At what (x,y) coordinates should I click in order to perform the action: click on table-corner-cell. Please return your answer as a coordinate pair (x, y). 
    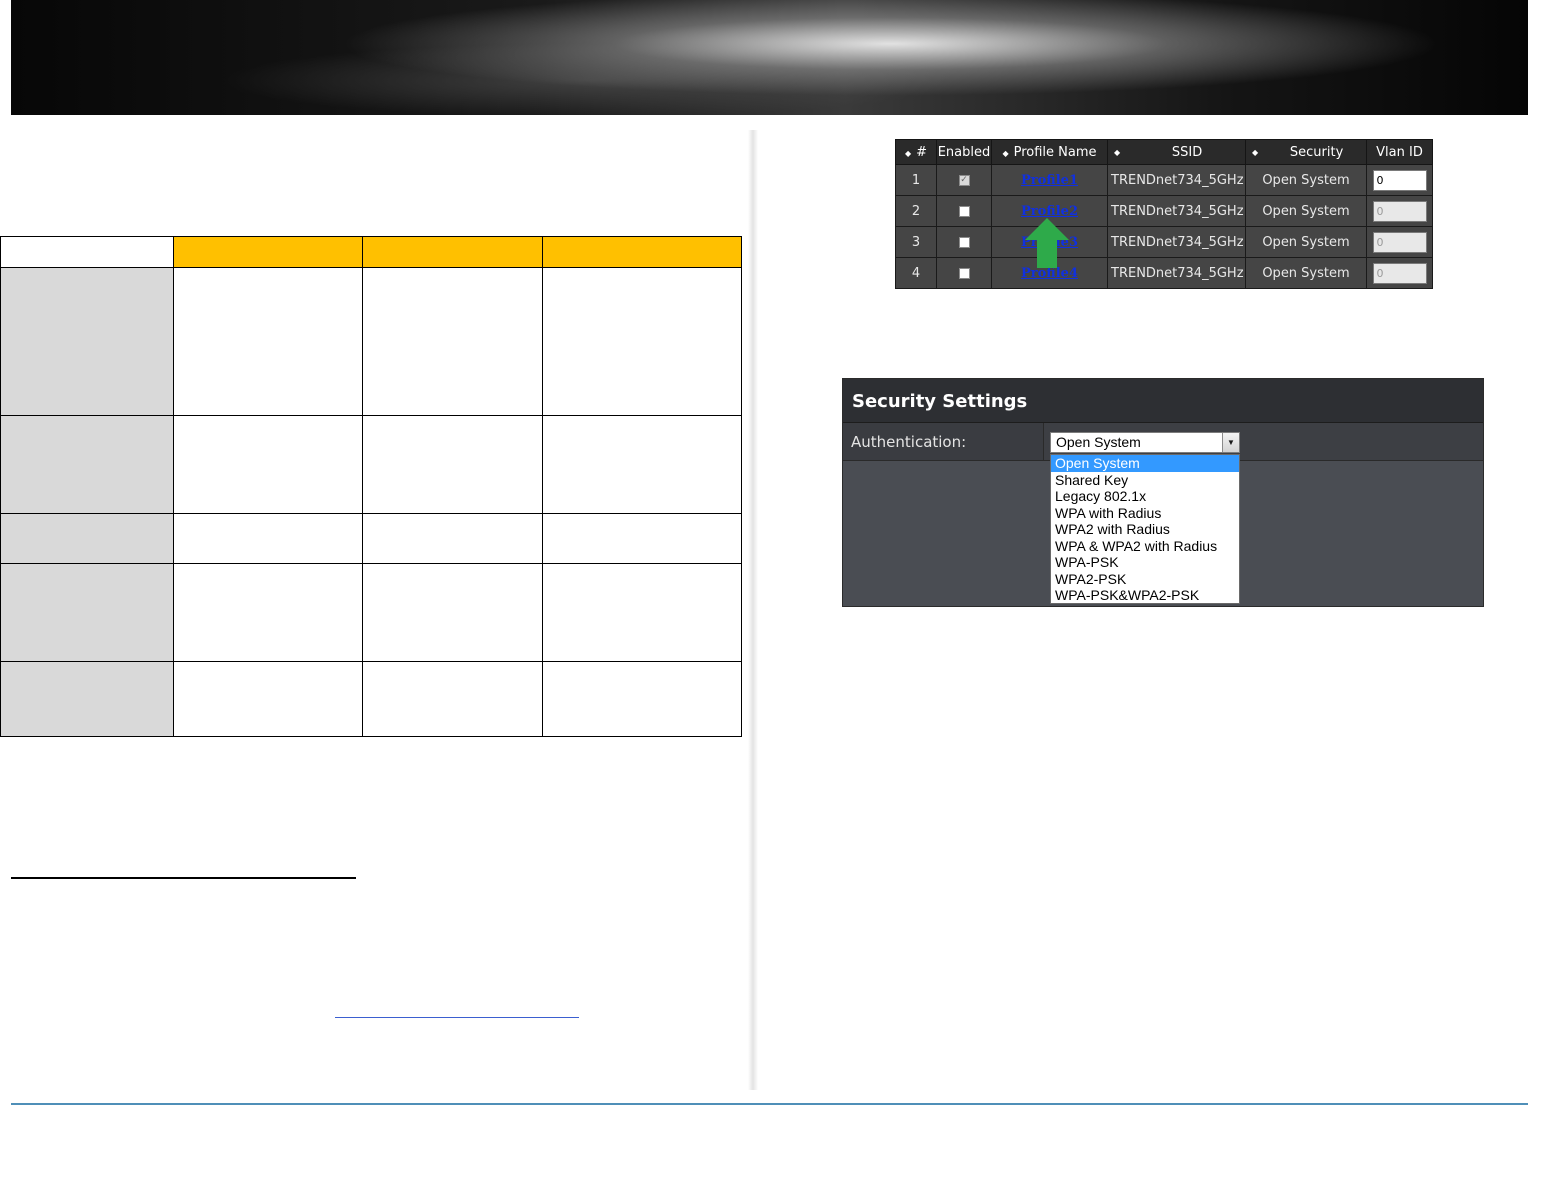
    Looking at the image, I should click on (87, 252).